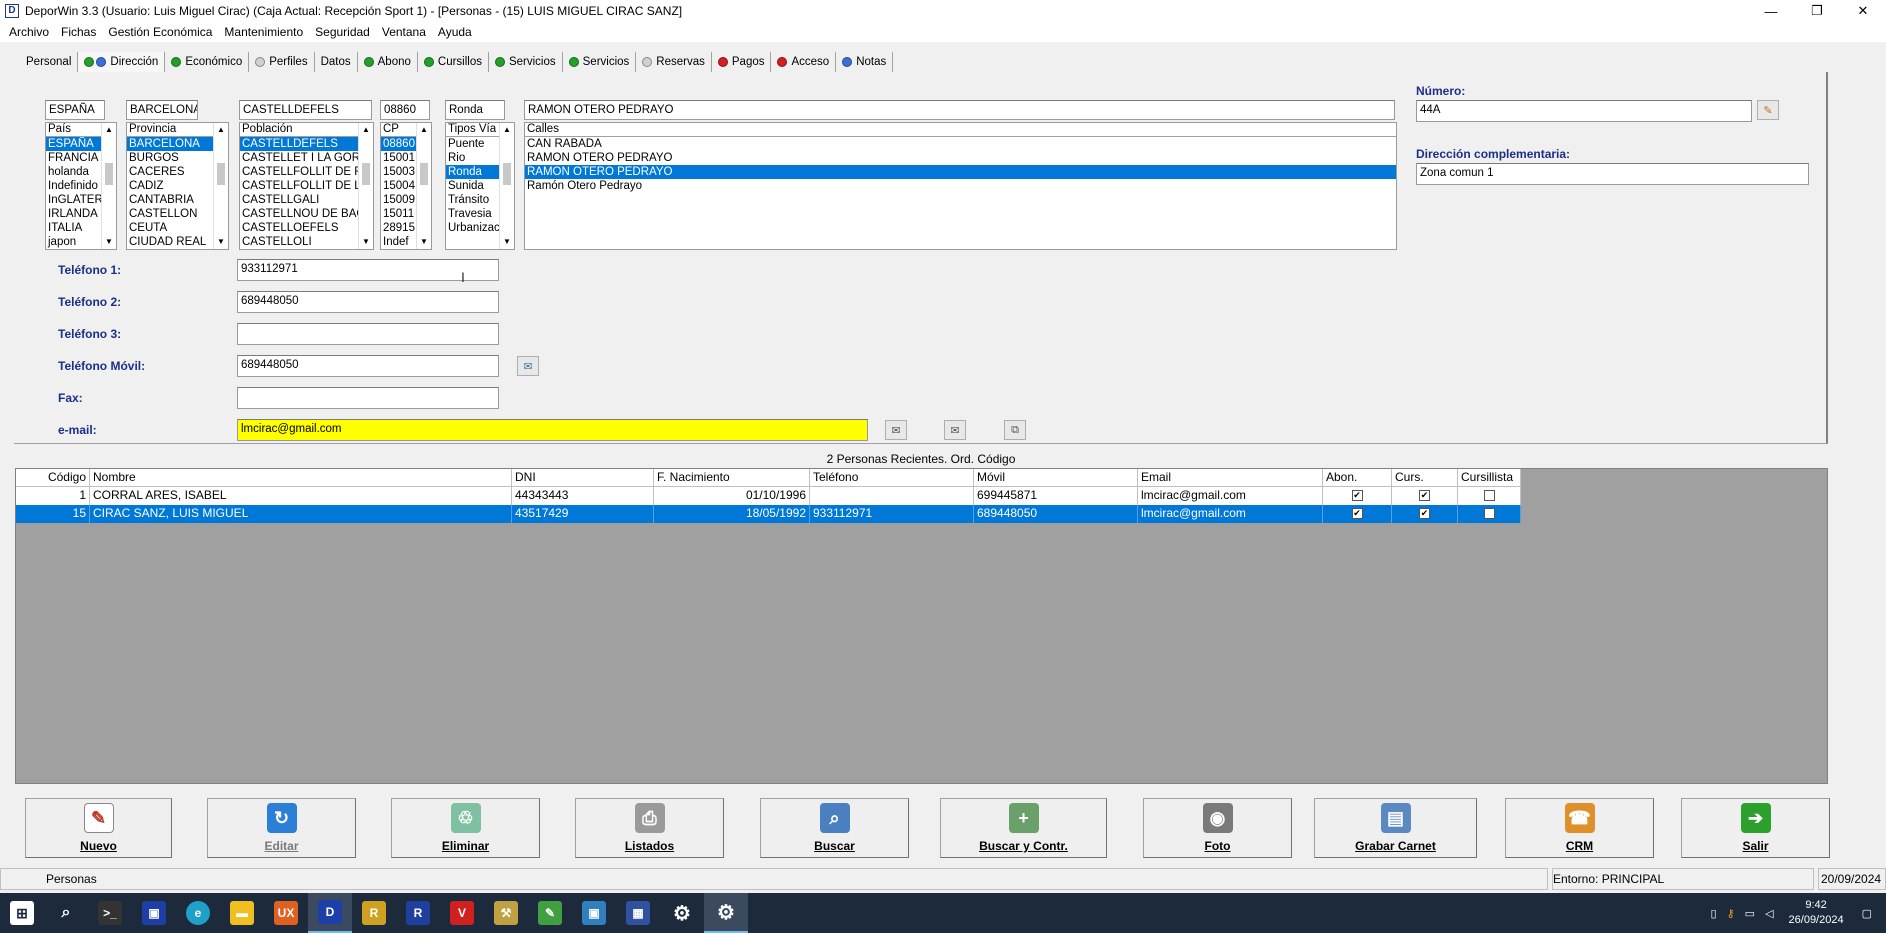 This screenshot has width=1886, height=933. Describe the element at coordinates (388, 62) in the screenshot. I see `tab-5: Abono` at that location.